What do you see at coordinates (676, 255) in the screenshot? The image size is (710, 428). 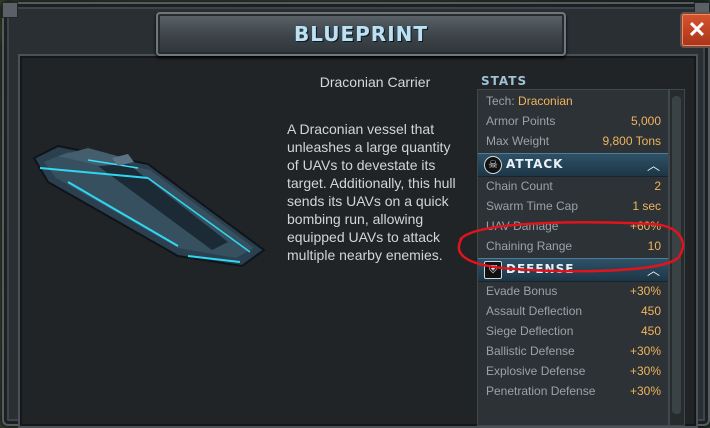 I see `scrollbar-thumb` at bounding box center [676, 255].